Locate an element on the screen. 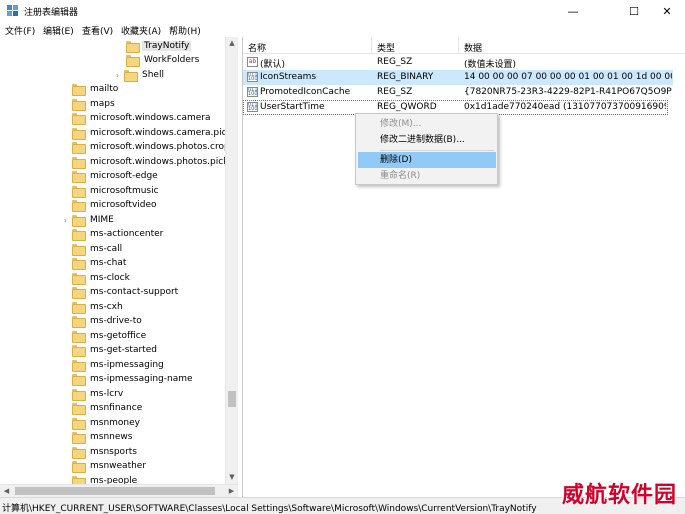 This screenshot has width=685, height=514. tree-item-label: MIME is located at coordinates (102, 220).